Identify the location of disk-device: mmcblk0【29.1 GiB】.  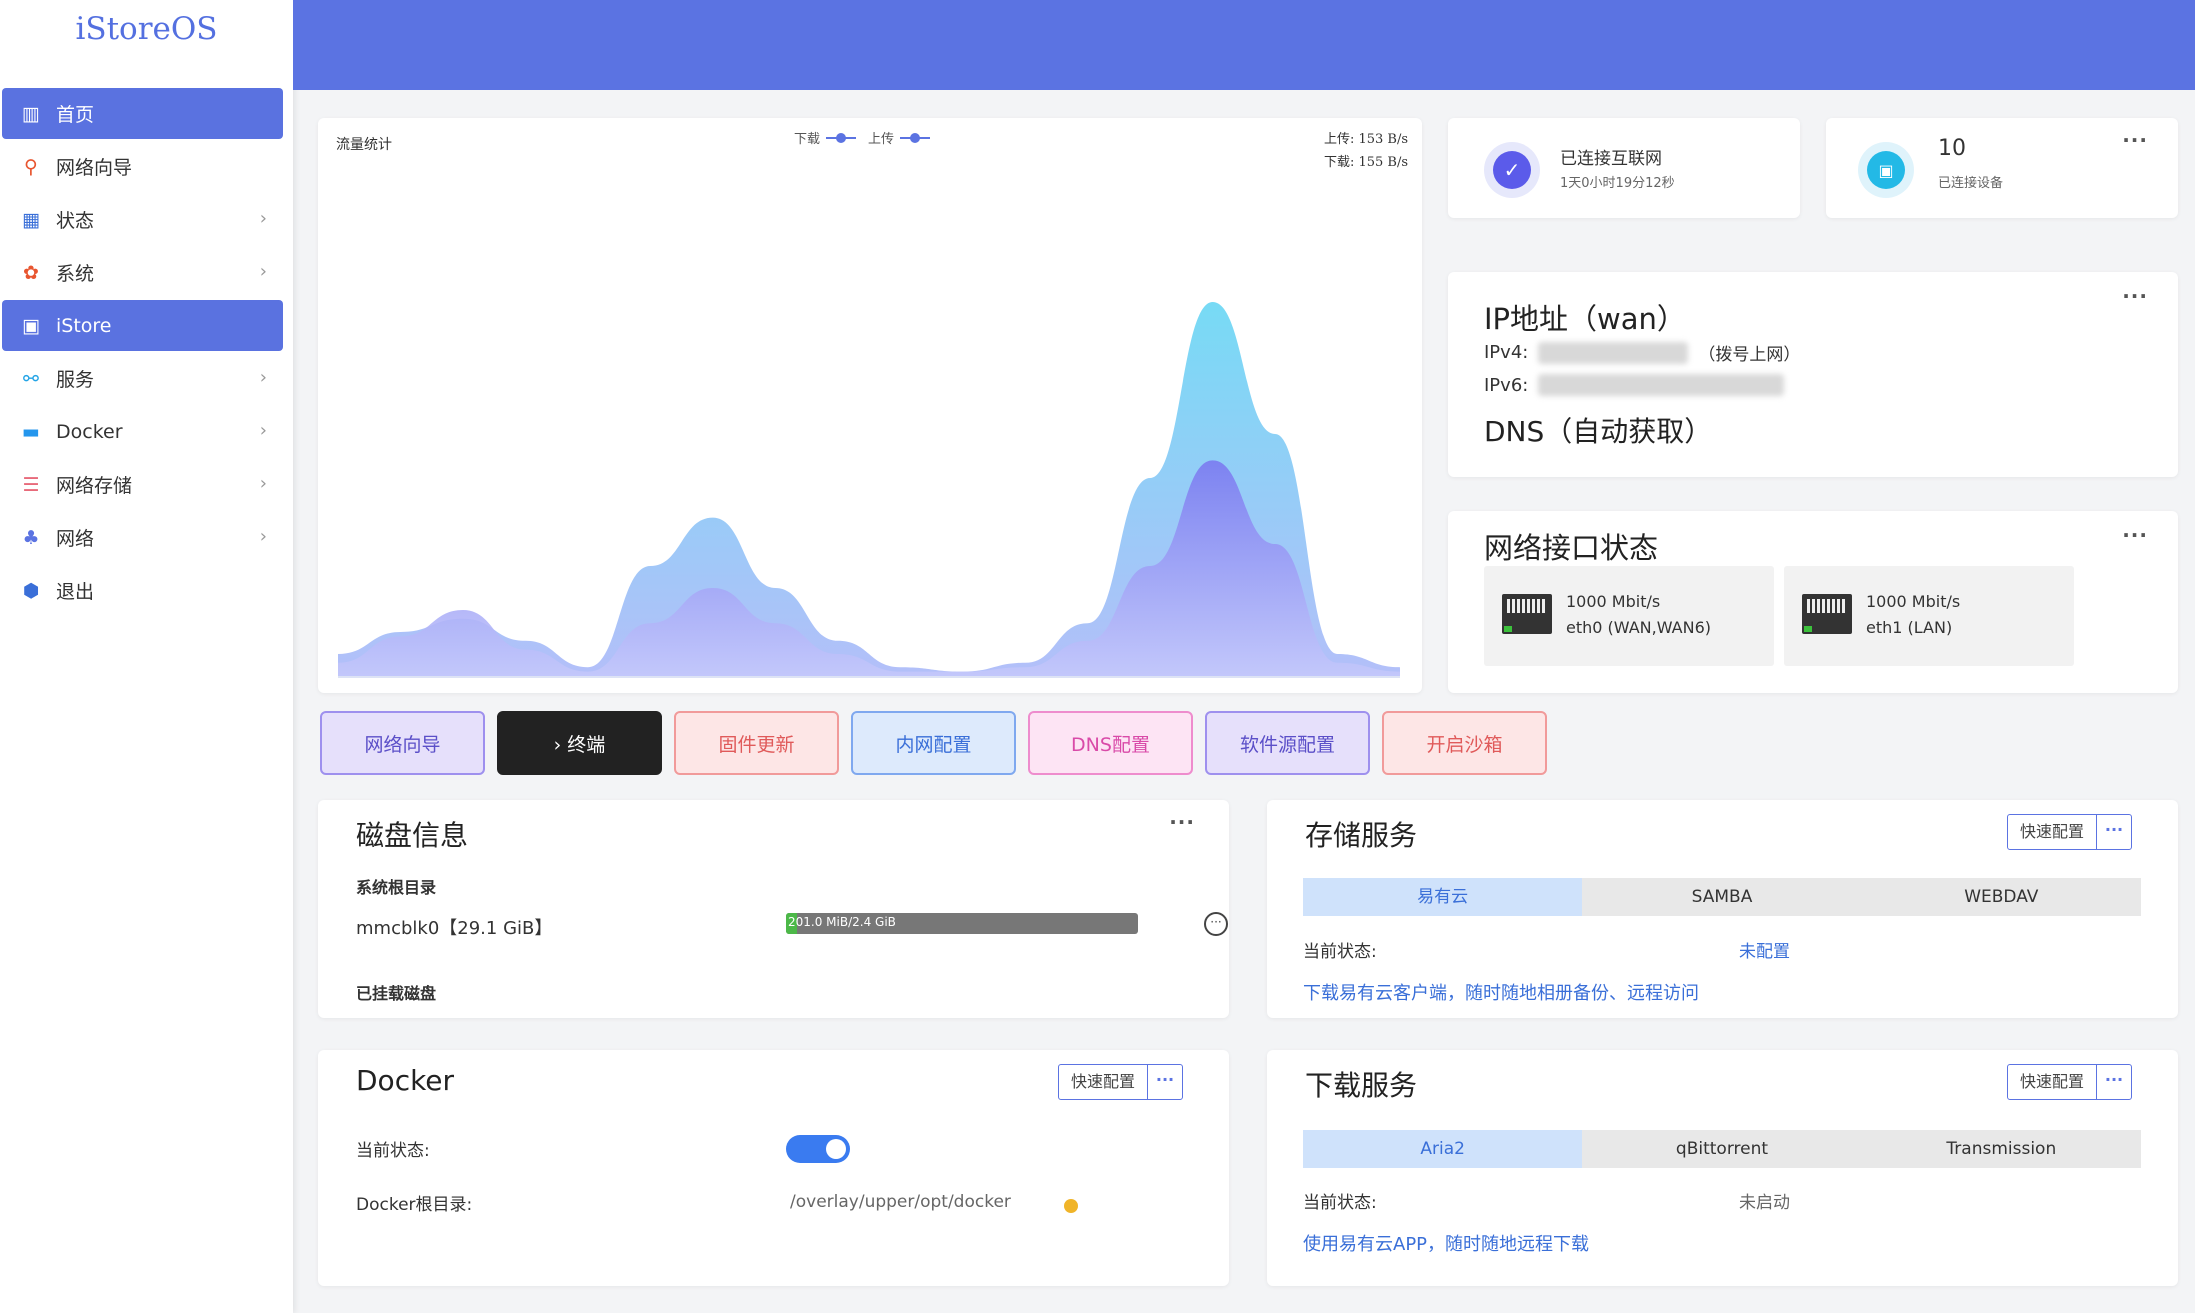
(454, 928).